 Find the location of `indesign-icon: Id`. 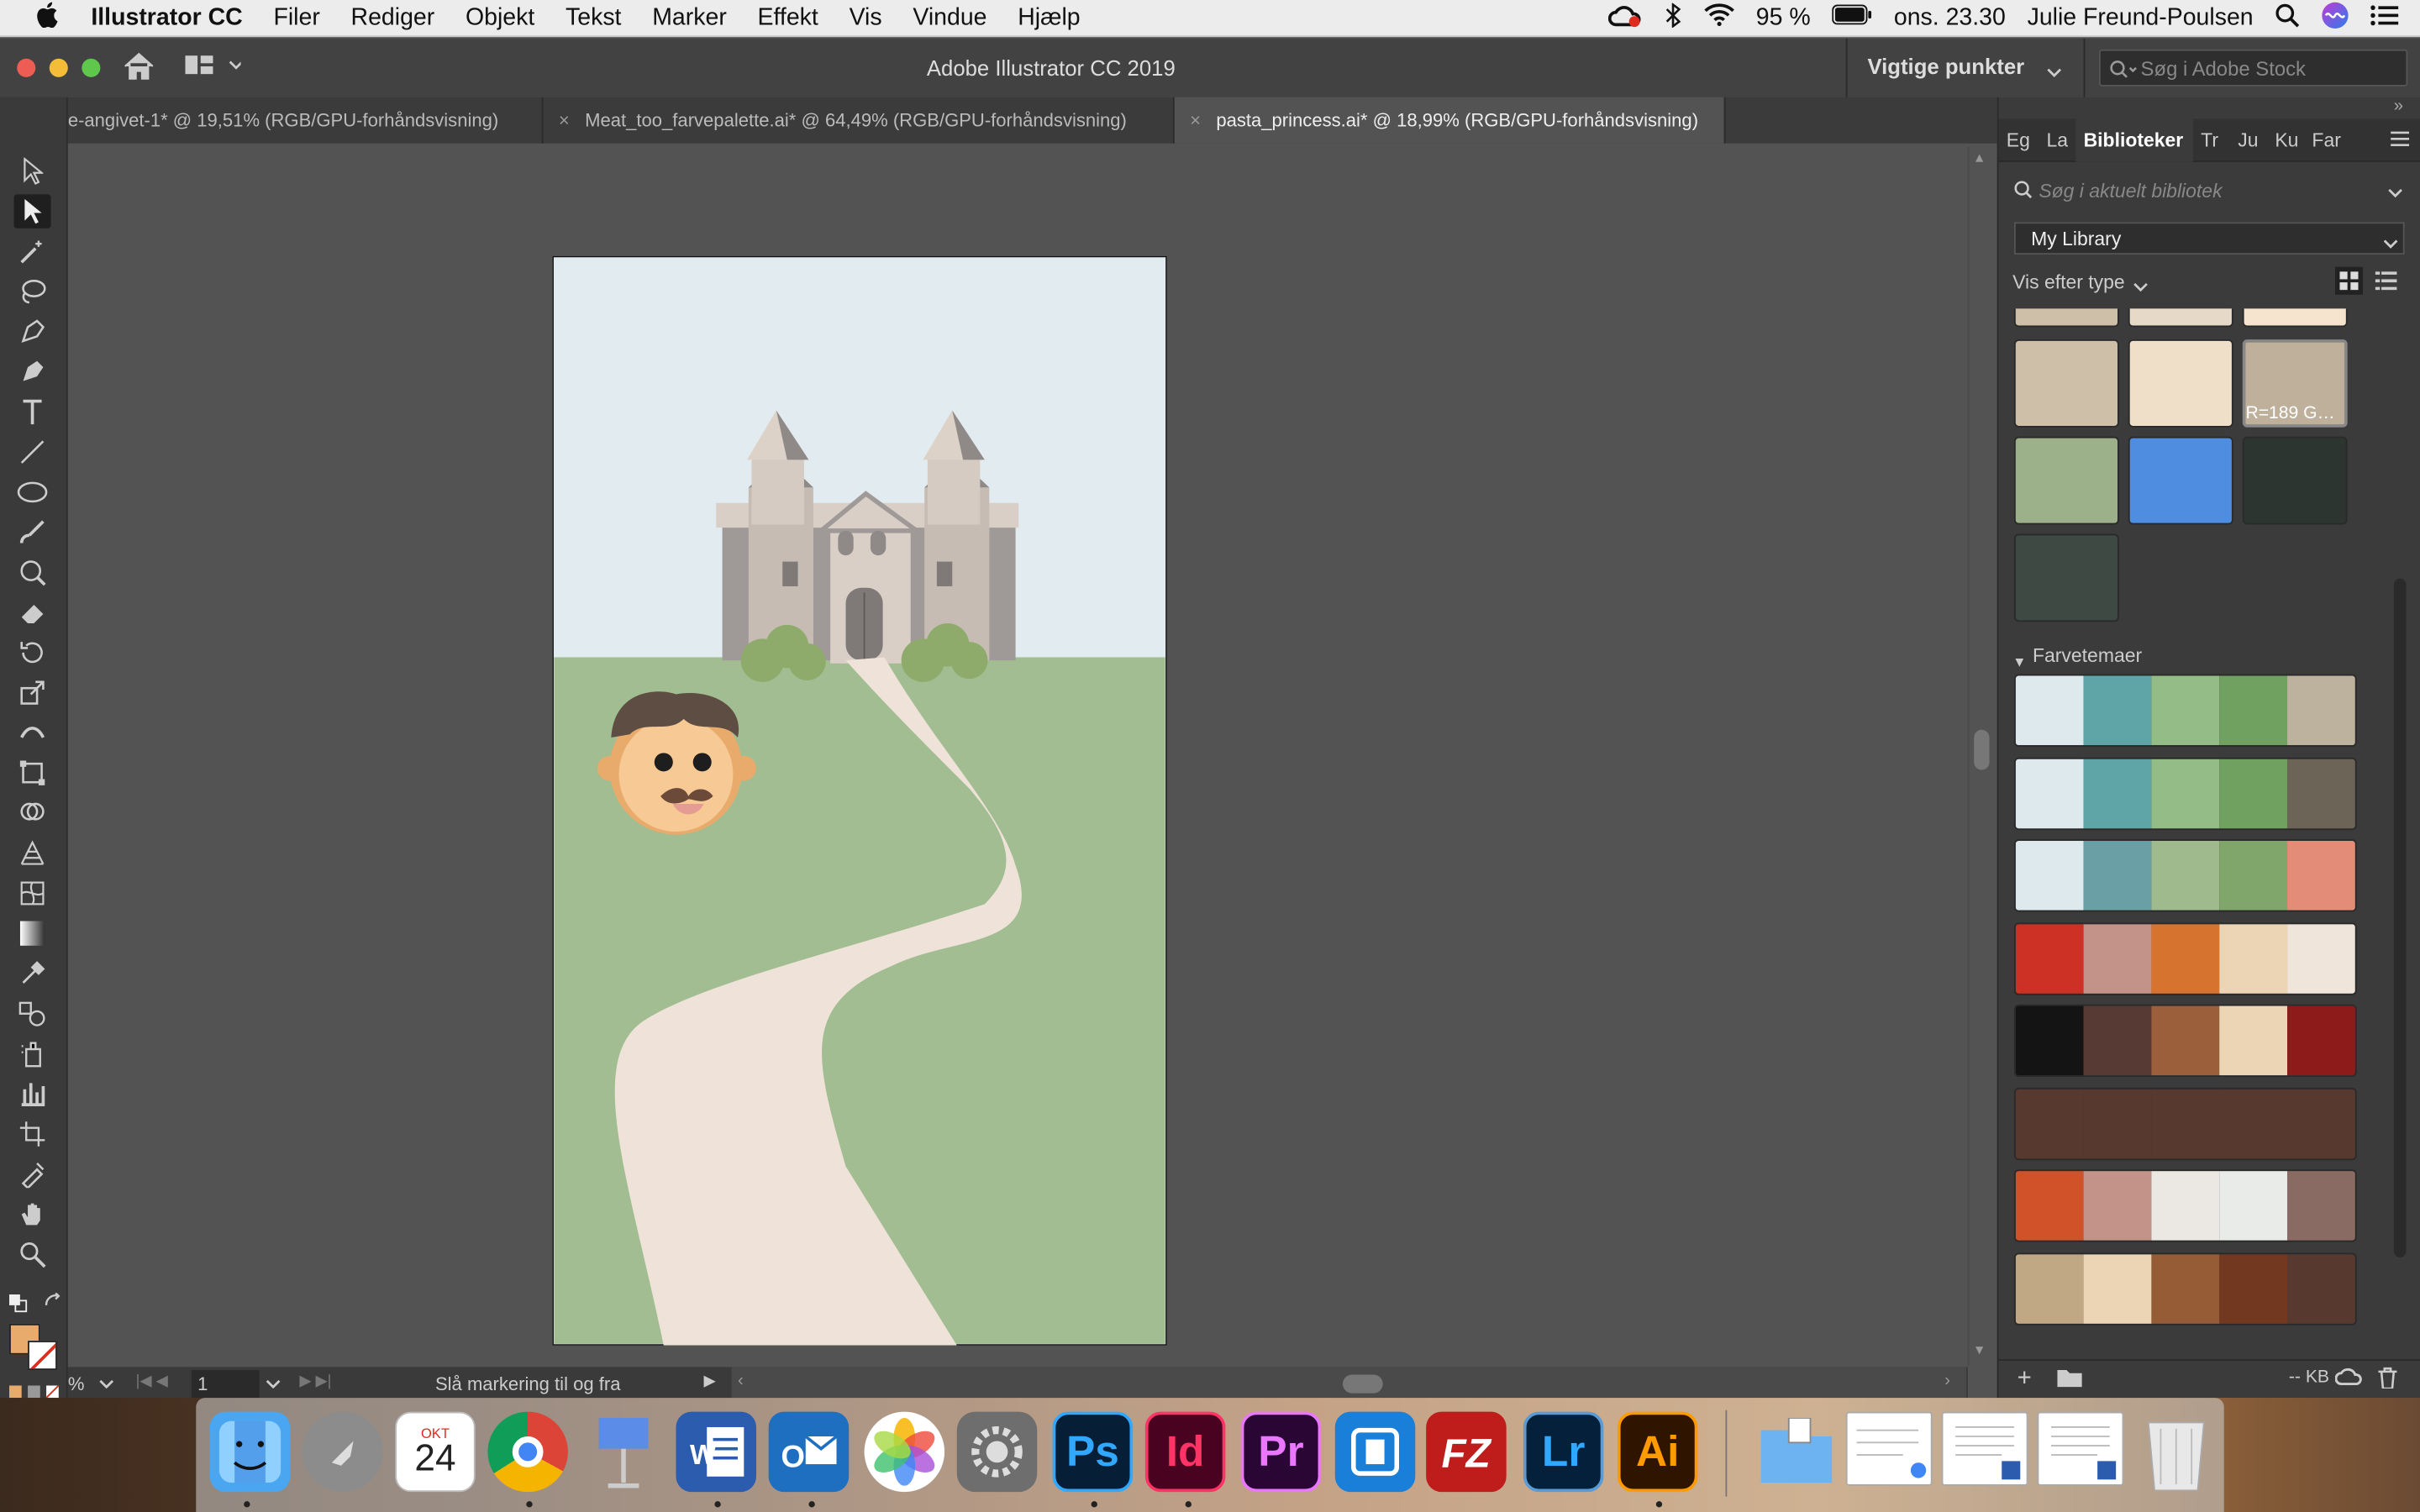

indesign-icon: Id is located at coordinates (1185, 1452).